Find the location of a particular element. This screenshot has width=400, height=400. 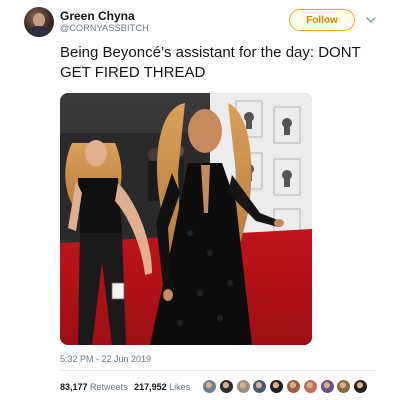

retweets-label: Retweets is located at coordinates (109, 387).